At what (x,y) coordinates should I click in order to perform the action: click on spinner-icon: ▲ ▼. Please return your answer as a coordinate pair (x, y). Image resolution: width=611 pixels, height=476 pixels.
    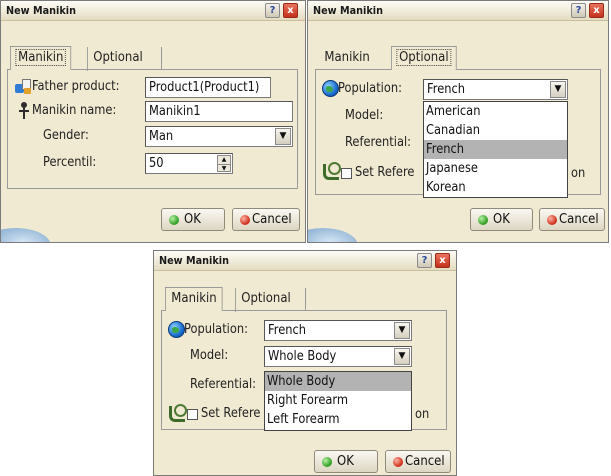
    Looking at the image, I should click on (224, 163).